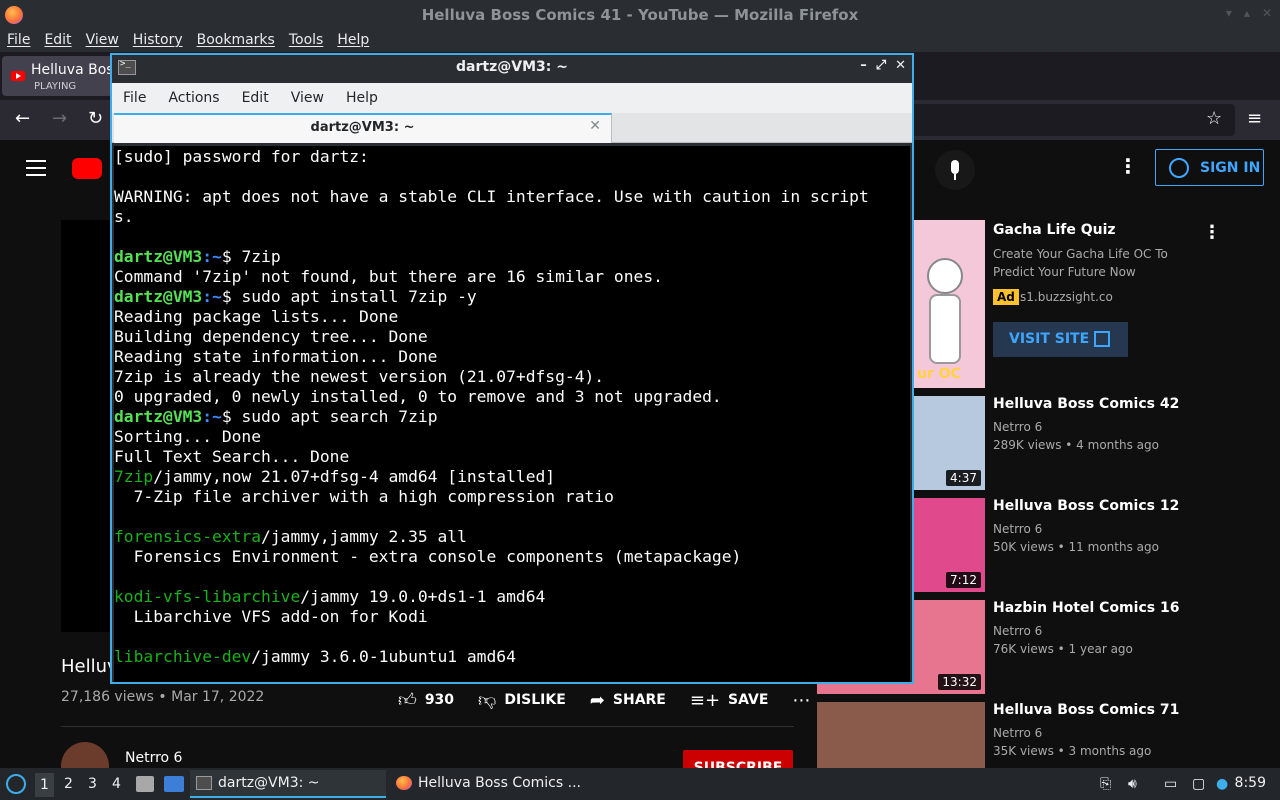 This screenshot has width=1280, height=800. I want to click on account-icon, so click(1179, 168).